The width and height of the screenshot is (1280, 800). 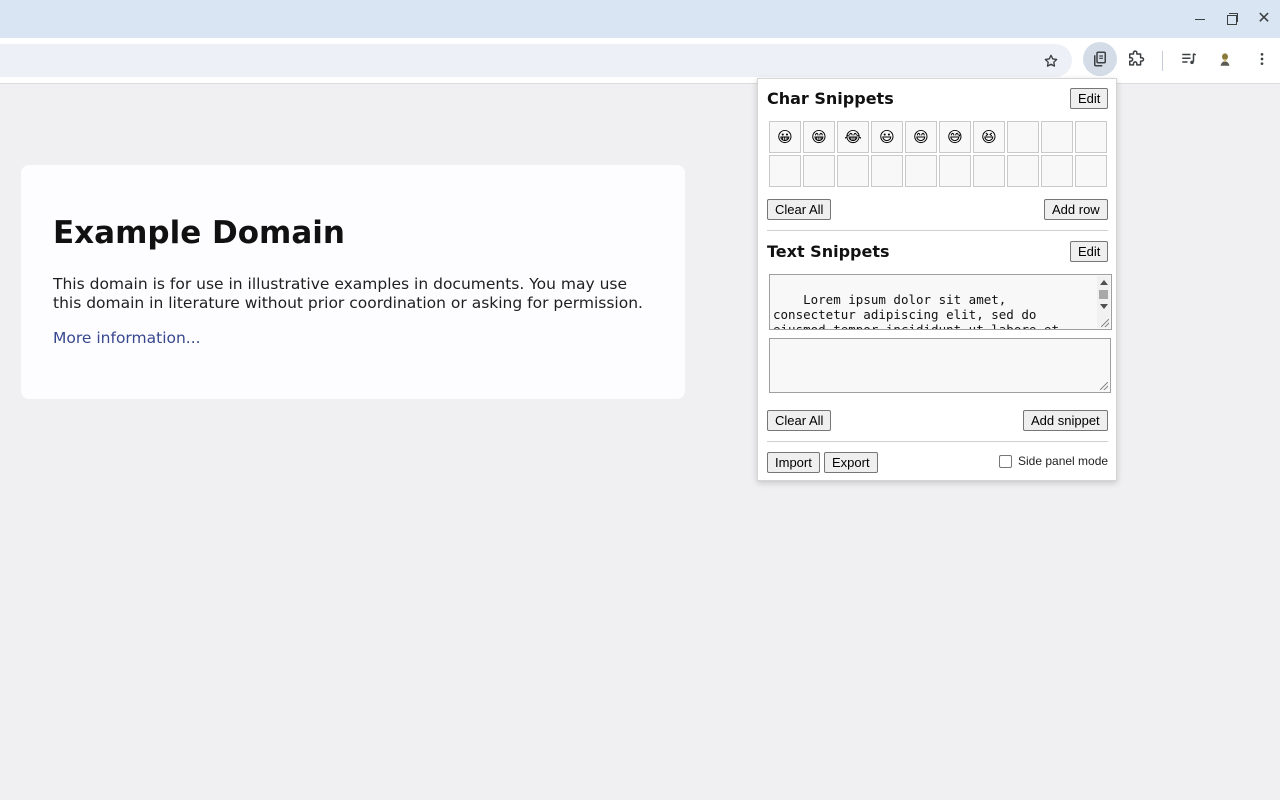 I want to click on import-button: Import, so click(x=793, y=462).